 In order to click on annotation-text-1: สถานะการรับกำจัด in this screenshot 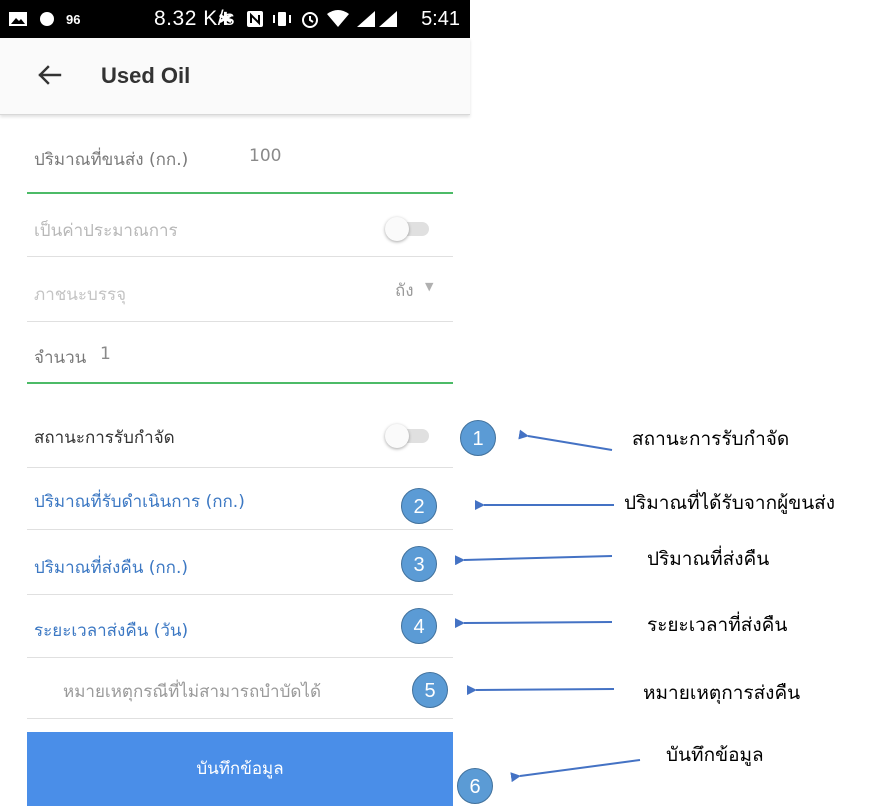, I will do `click(711, 439)`.